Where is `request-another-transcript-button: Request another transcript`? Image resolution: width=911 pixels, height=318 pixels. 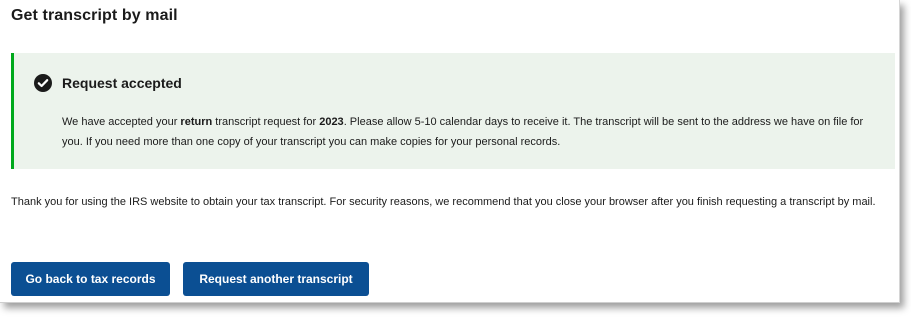 request-another-transcript-button: Request another transcript is located at coordinates (276, 279).